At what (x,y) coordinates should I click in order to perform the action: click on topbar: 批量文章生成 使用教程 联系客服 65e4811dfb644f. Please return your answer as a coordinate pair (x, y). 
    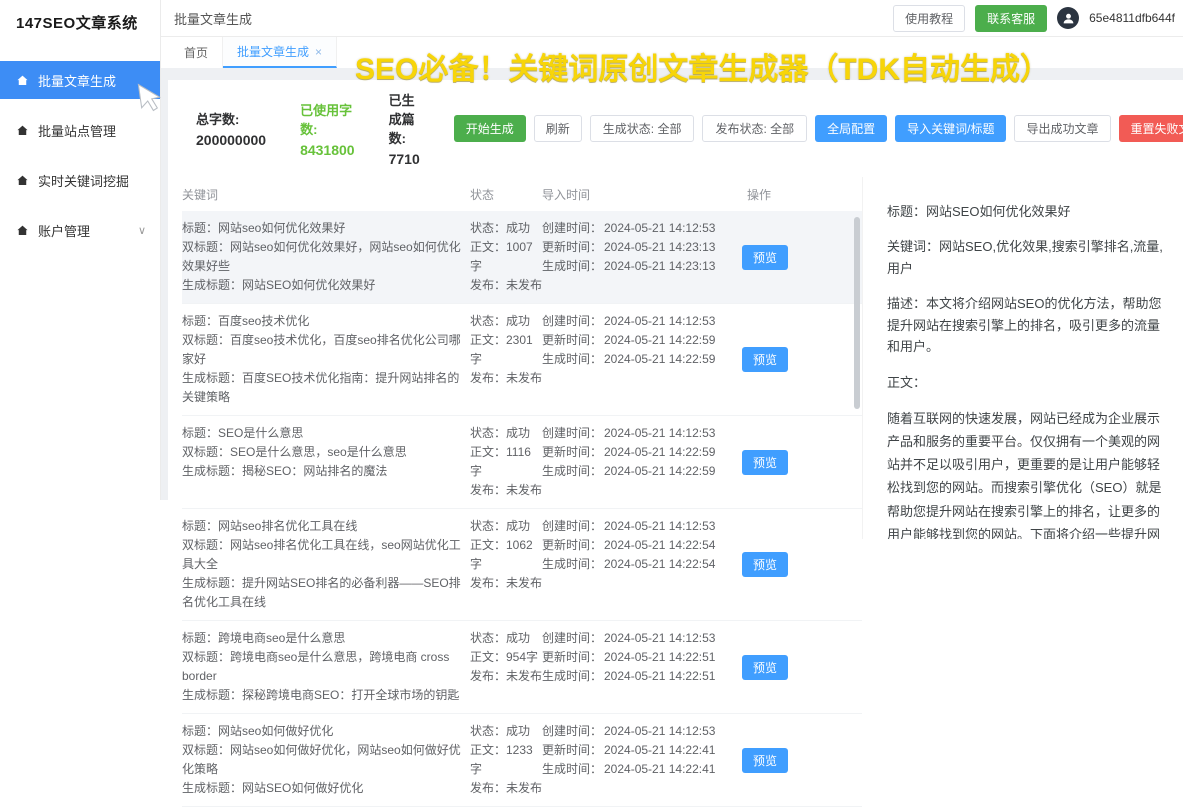
    Looking at the image, I should click on (671, 18).